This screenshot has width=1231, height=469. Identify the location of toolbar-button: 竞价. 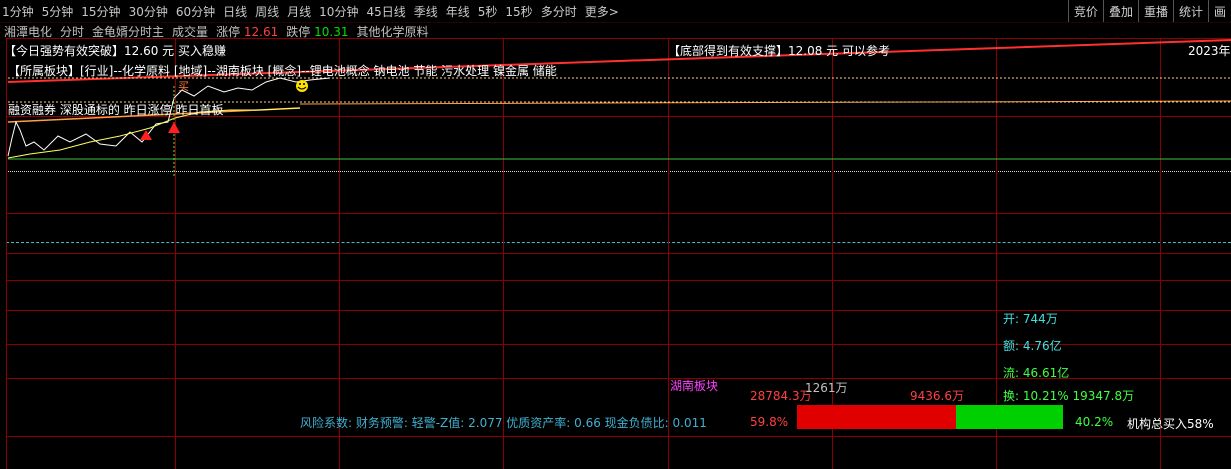
(1085, 11).